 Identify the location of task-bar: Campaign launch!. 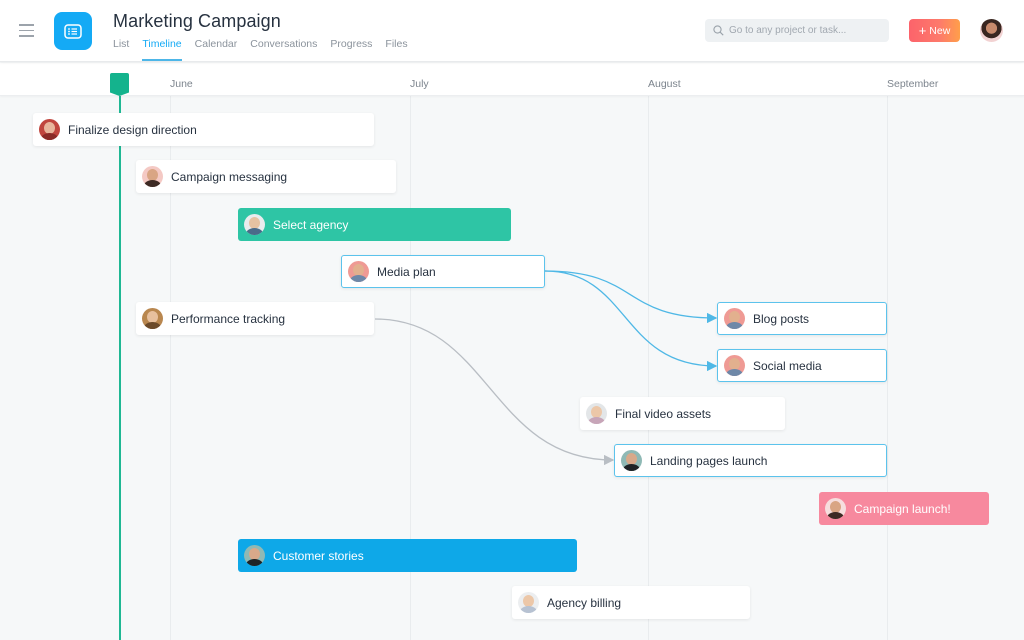
(904, 508).